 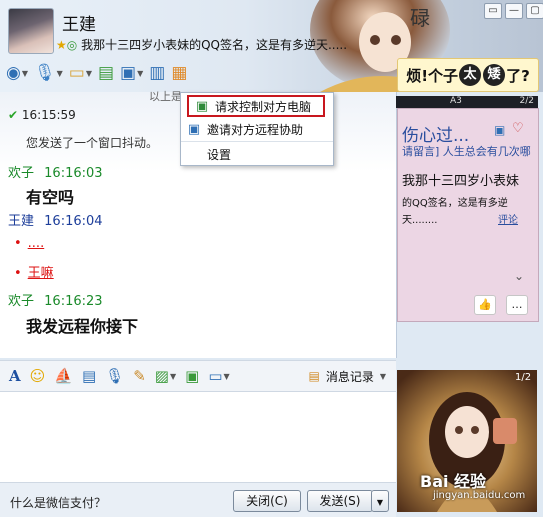 I want to click on like-button: 👍, so click(x=485, y=305).